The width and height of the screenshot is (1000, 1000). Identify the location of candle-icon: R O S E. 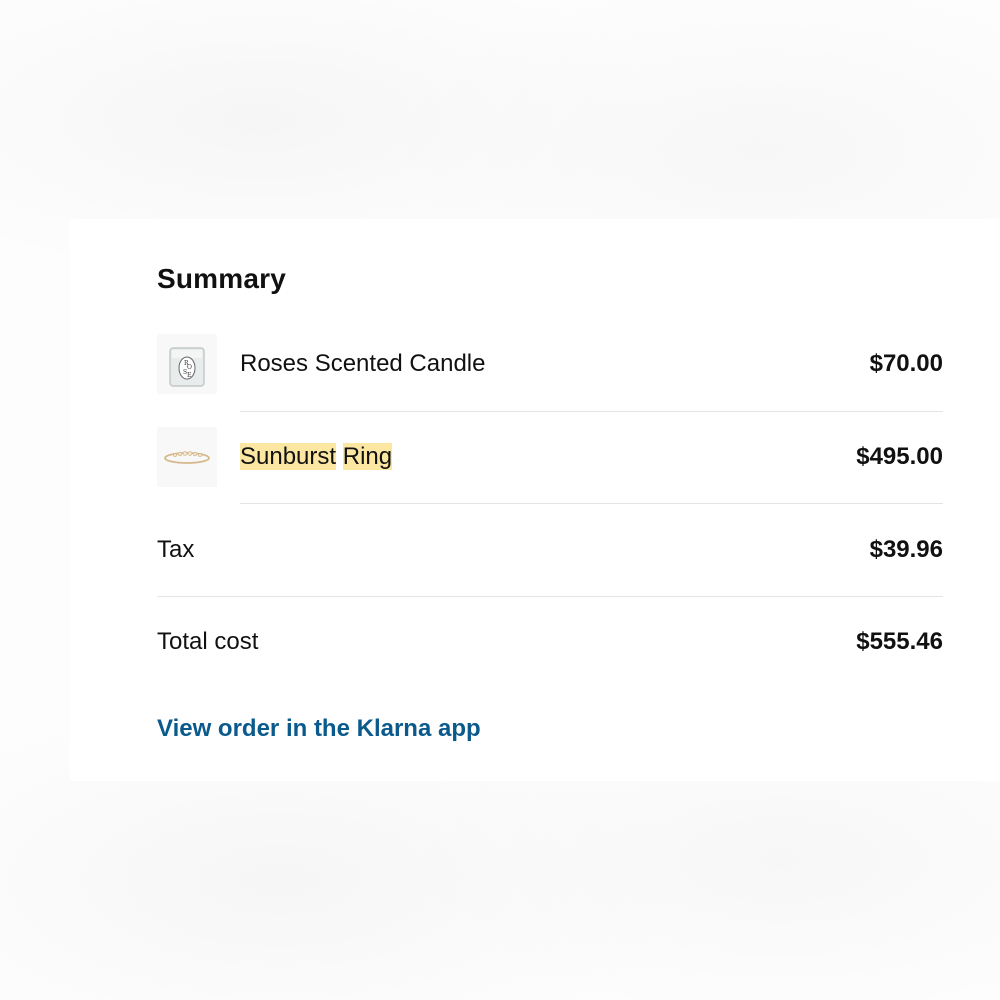
(187, 367).